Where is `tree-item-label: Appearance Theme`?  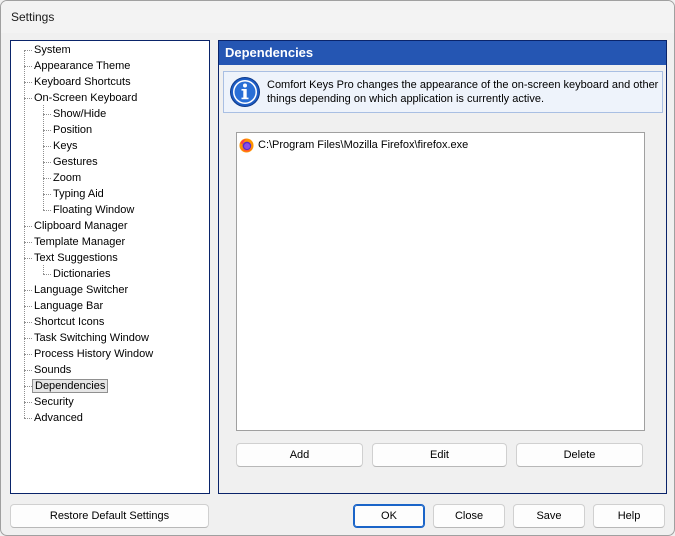 tree-item-label: Appearance Theme is located at coordinates (82, 66).